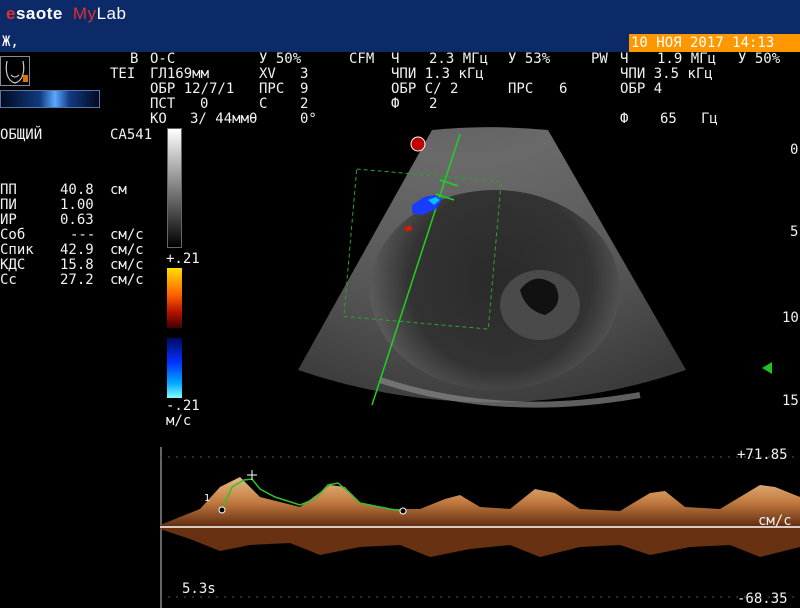 This screenshot has height=608, width=800. What do you see at coordinates (418, 144) in the screenshot?
I see `orientation-marker-icon` at bounding box center [418, 144].